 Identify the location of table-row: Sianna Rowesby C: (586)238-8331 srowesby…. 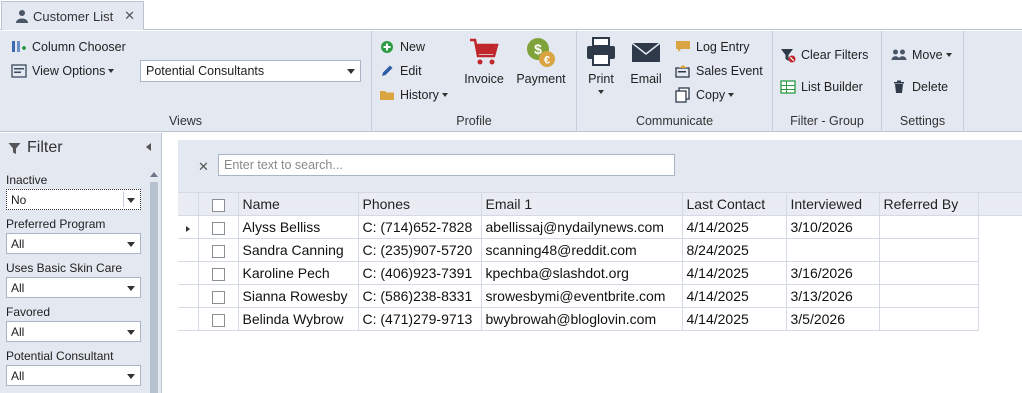
(600, 296).